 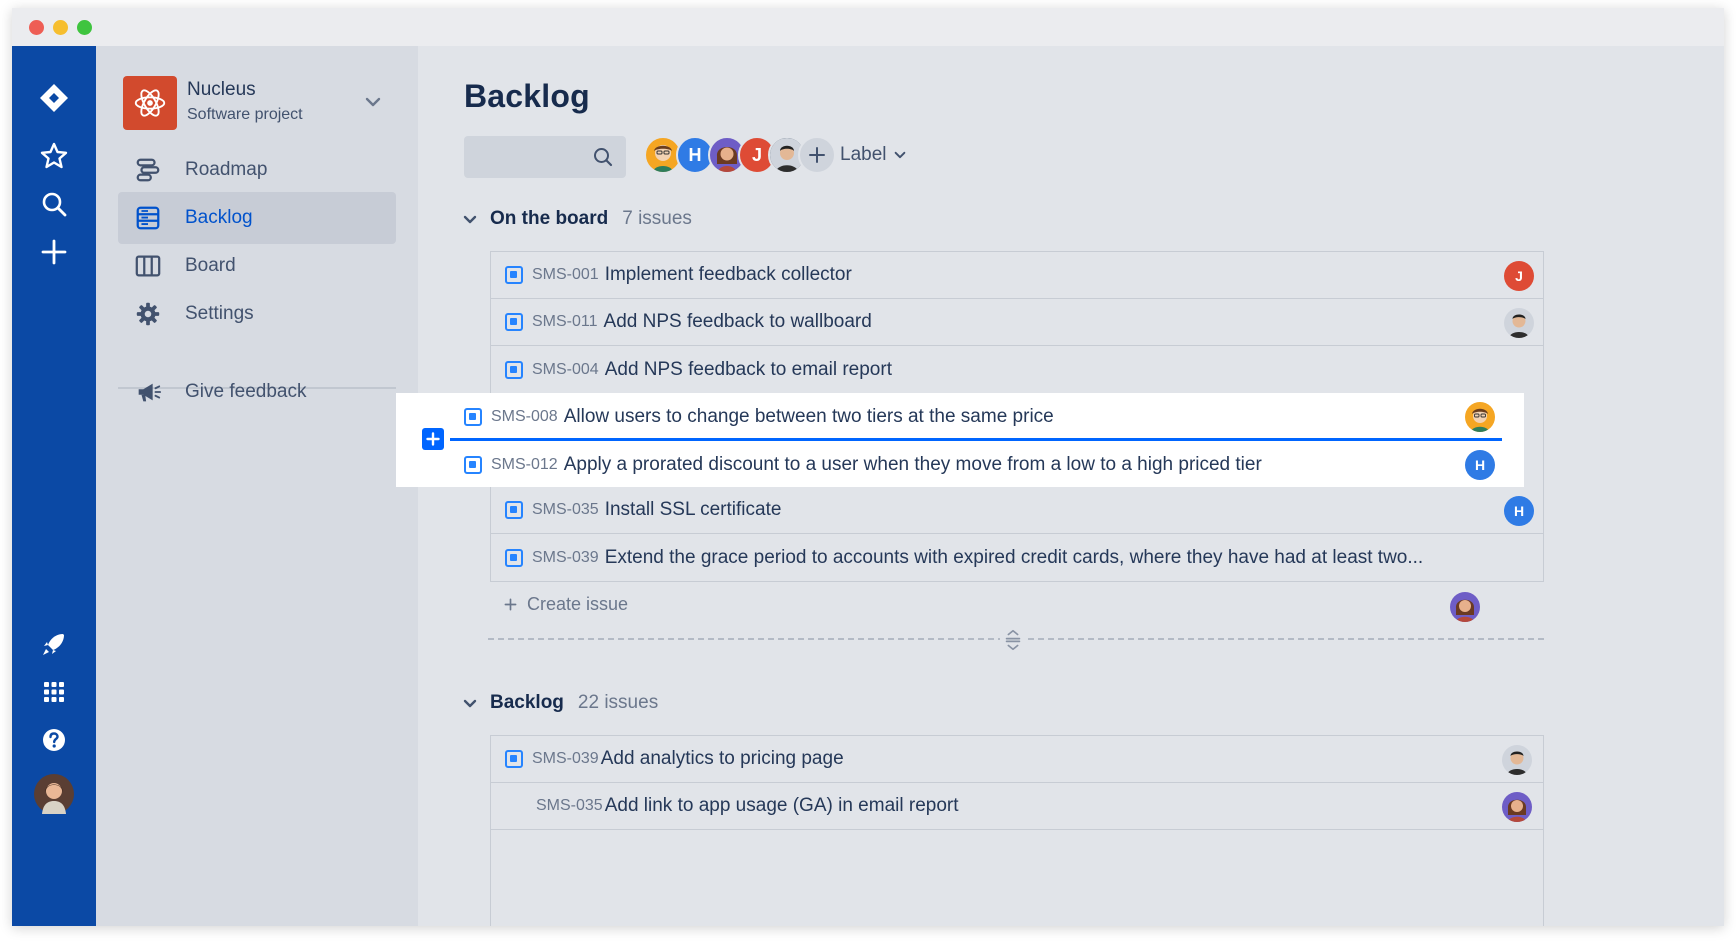 What do you see at coordinates (1017, 853) in the screenshot?
I see `issue-row` at bounding box center [1017, 853].